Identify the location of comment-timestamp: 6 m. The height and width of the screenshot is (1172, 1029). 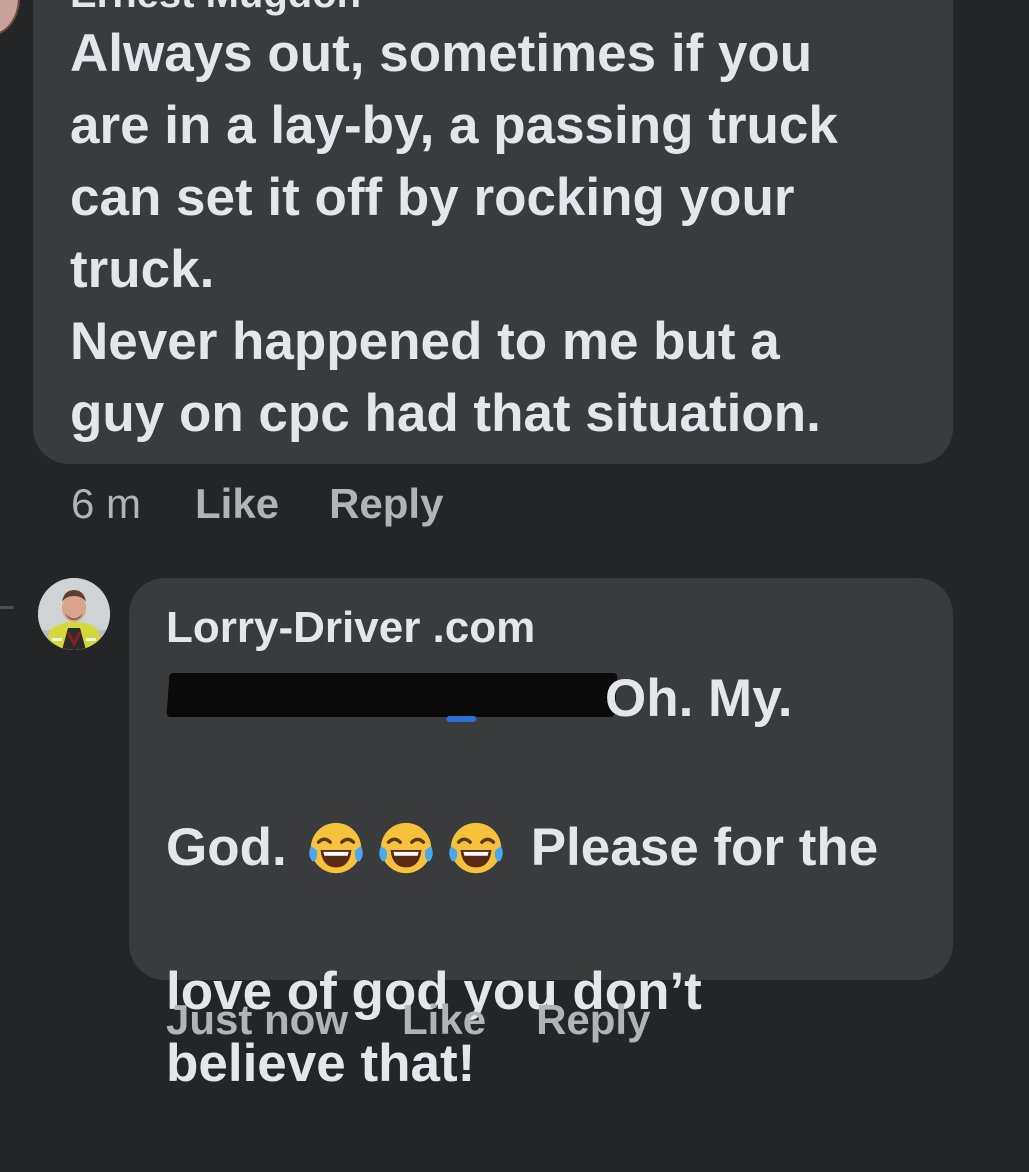
(106, 504).